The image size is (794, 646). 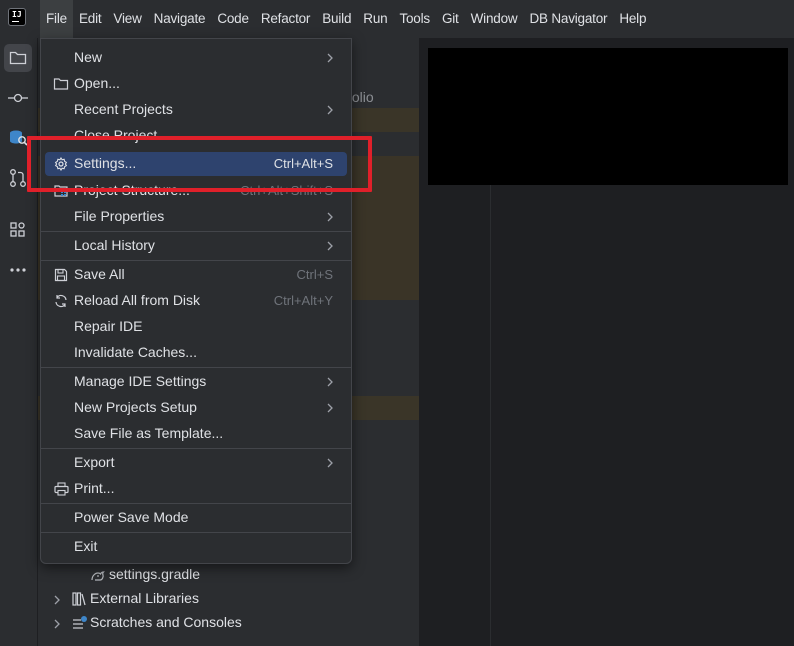 I want to click on menu-navigate: Navigate, so click(x=180, y=19).